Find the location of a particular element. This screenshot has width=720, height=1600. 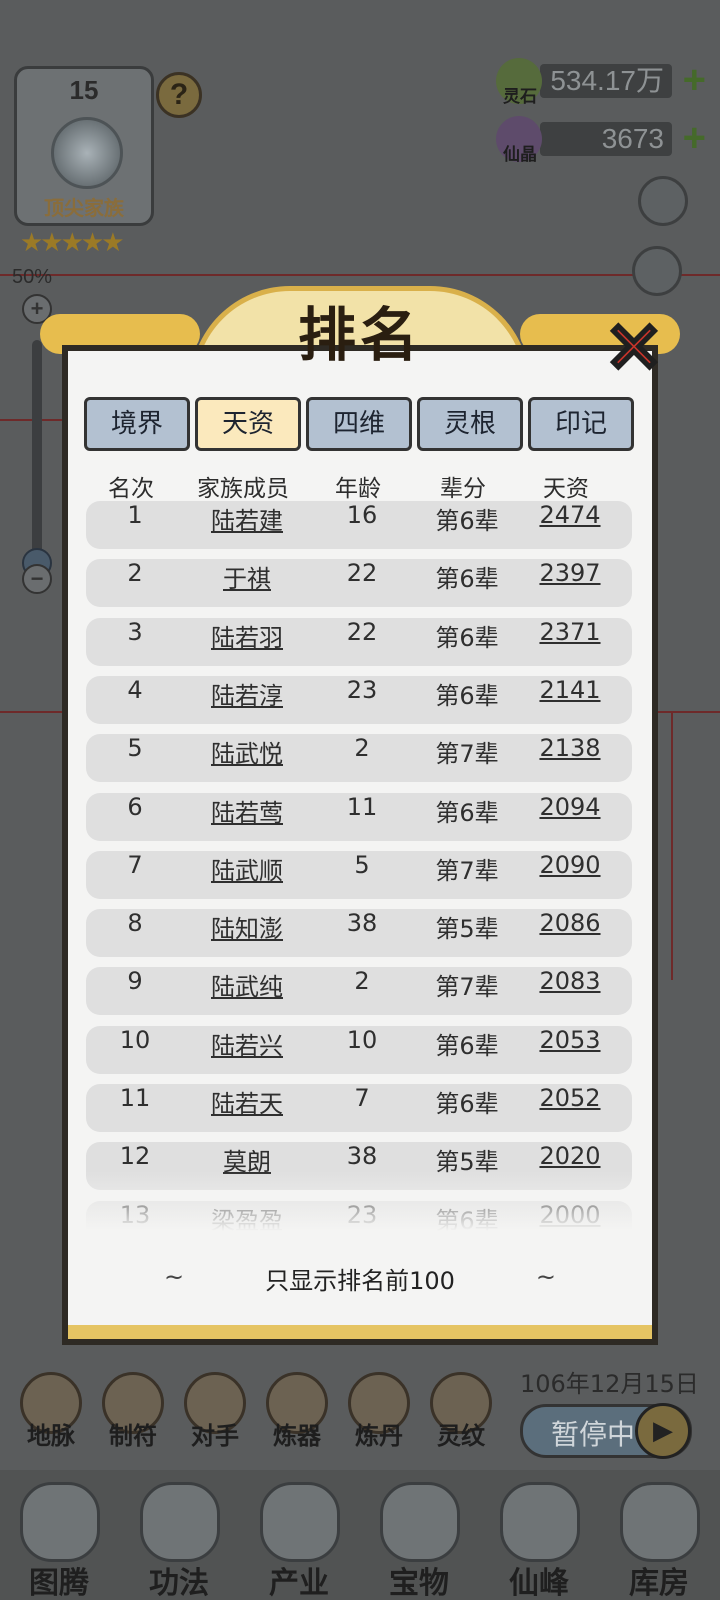

nav-techniques: 功法 is located at coordinates (179, 1538).